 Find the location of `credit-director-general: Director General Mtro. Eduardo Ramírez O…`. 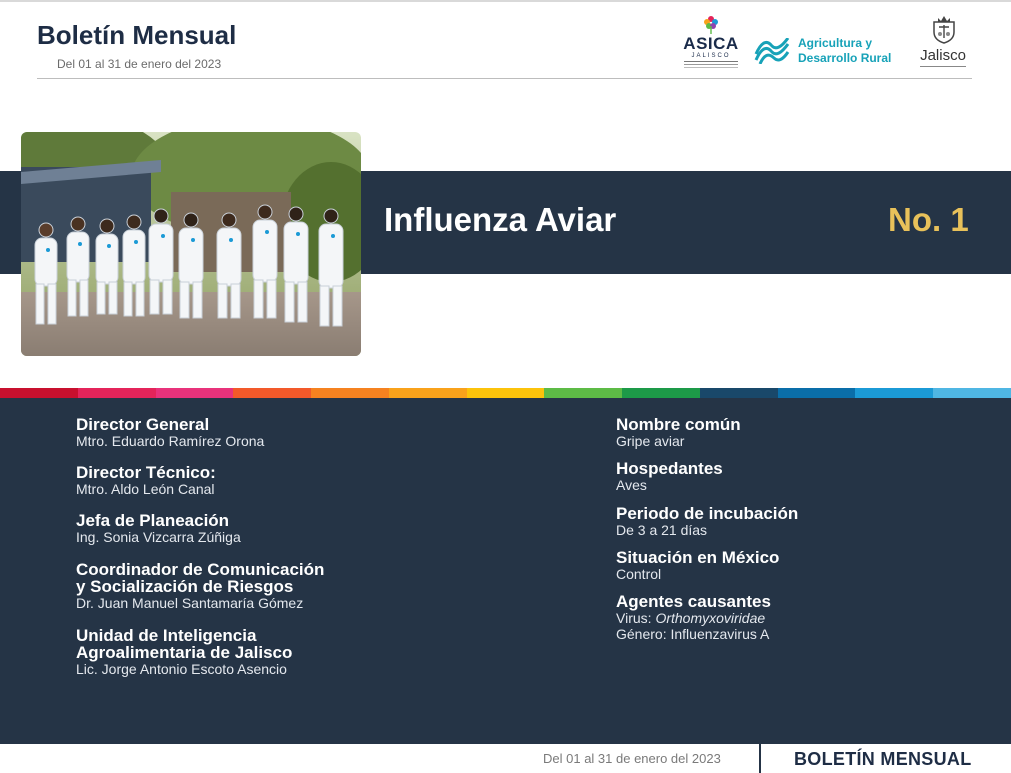

credit-director-general: Director General Mtro. Eduardo Ramírez O… is located at coordinates (170, 432).